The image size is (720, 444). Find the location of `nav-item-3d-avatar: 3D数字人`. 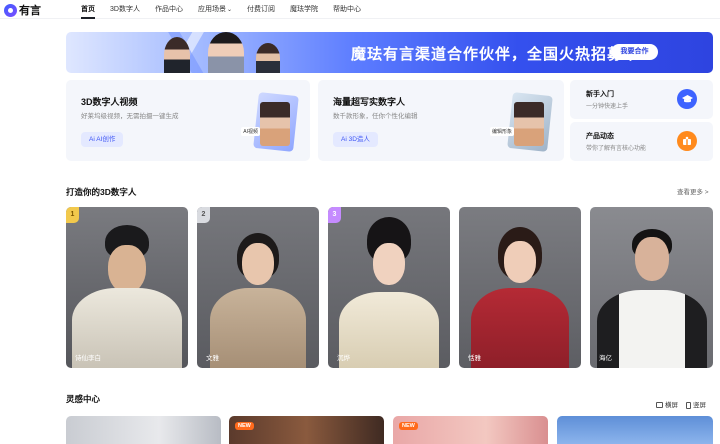

nav-item-3d-avatar: 3D数字人 is located at coordinates (125, 9).